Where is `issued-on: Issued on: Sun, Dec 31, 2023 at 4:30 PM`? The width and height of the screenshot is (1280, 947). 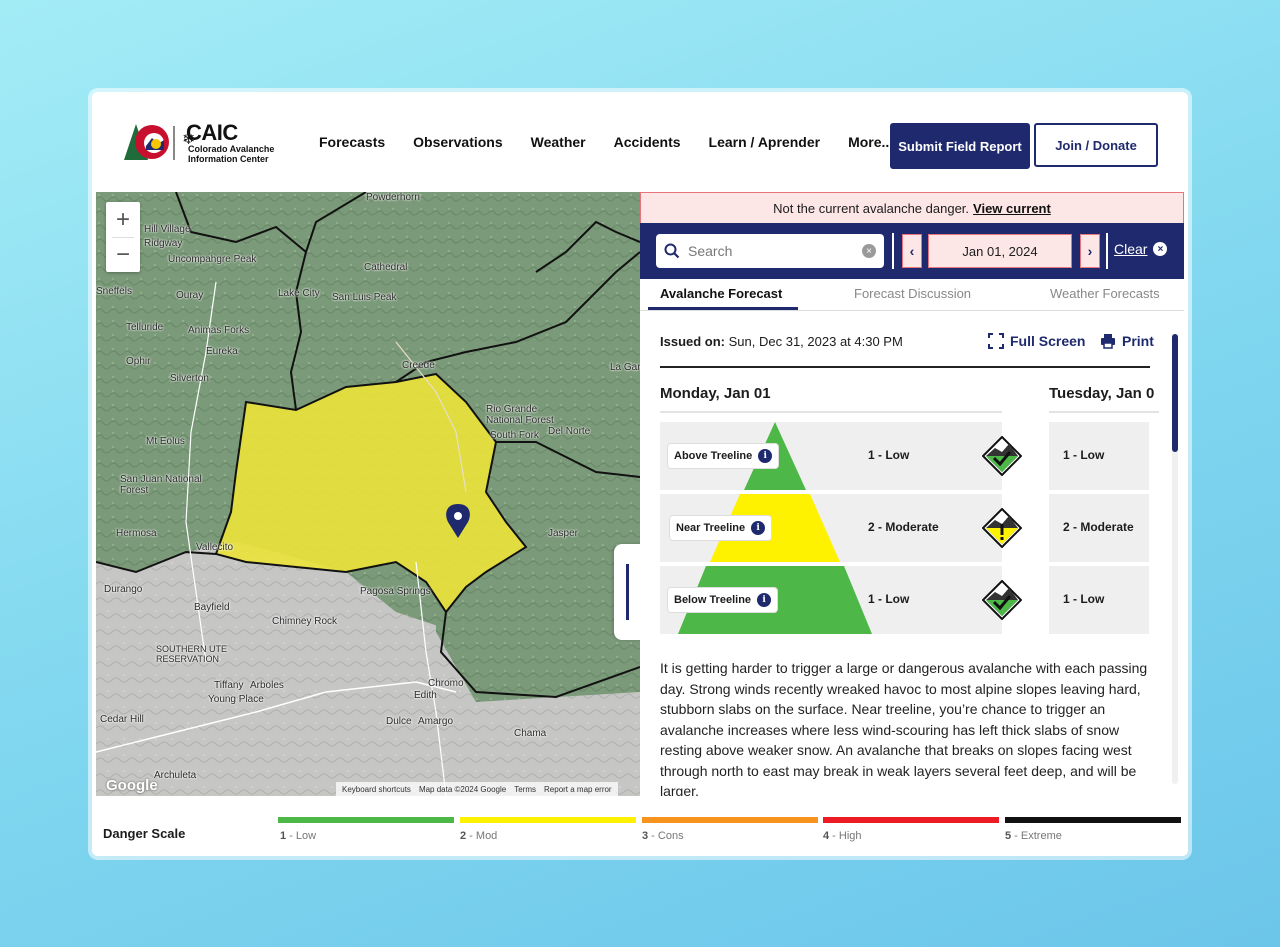 issued-on: Issued on: Sun, Dec 31, 2023 at 4:30 PM is located at coordinates (781, 341).